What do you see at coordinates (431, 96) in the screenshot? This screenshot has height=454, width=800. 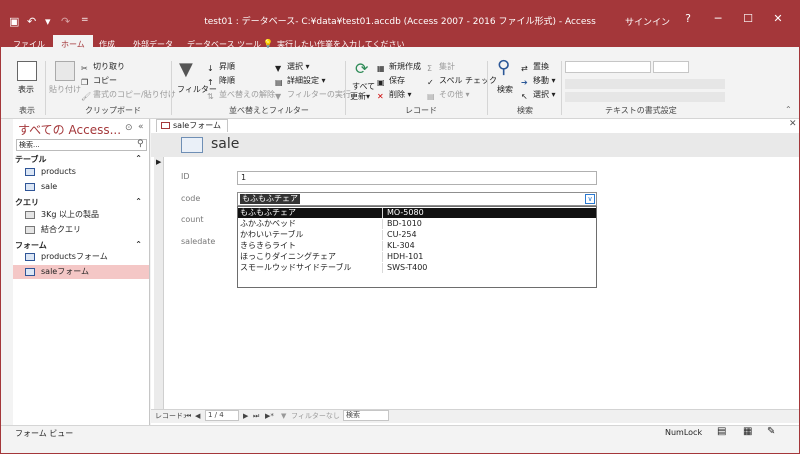 I see `more-icon: ▤` at bounding box center [431, 96].